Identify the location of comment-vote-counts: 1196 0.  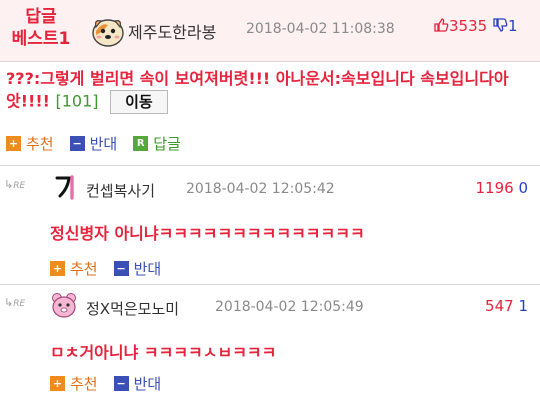
(501, 188).